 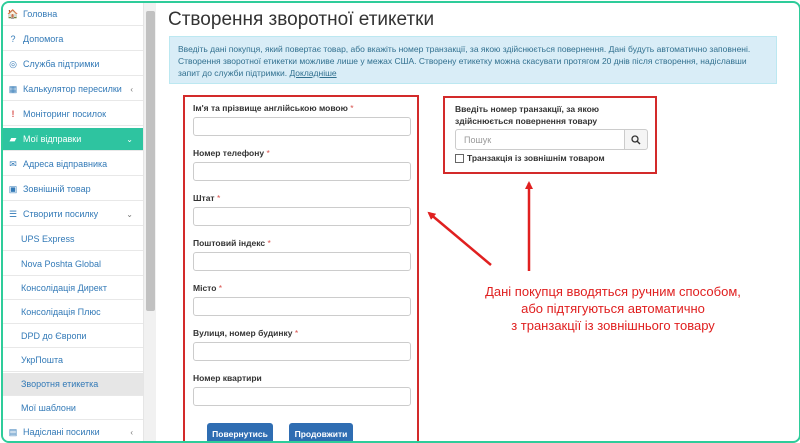 I want to click on arrow-to-form, so click(x=459, y=238).